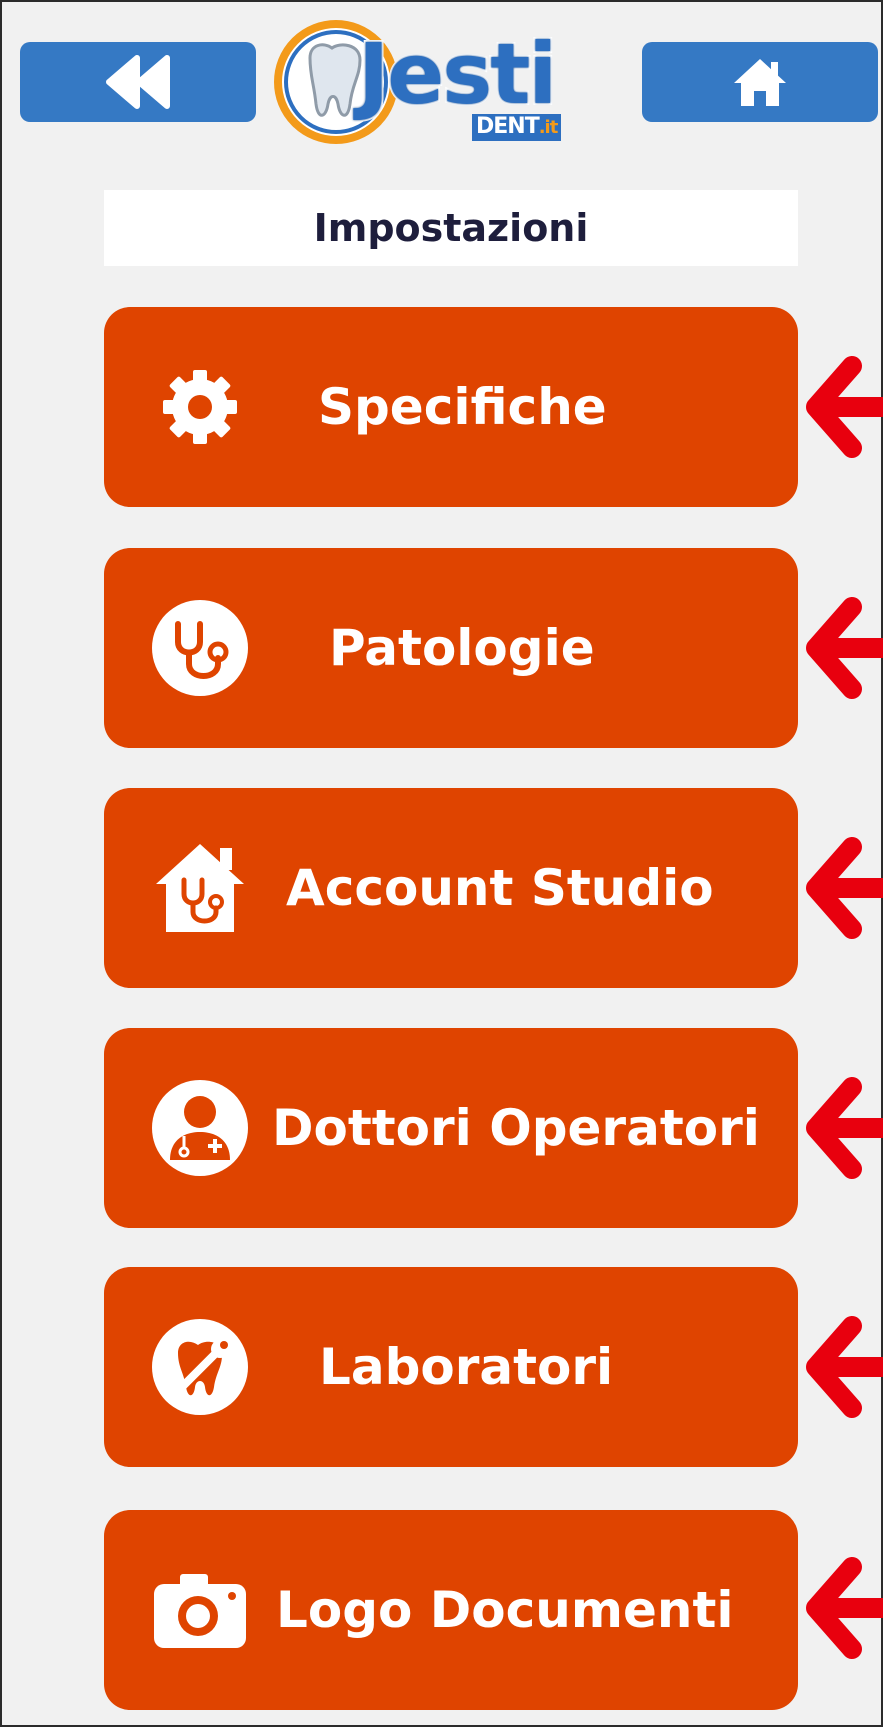 This screenshot has height=1727, width=883. I want to click on patologie-button: Patologie, so click(451, 648).